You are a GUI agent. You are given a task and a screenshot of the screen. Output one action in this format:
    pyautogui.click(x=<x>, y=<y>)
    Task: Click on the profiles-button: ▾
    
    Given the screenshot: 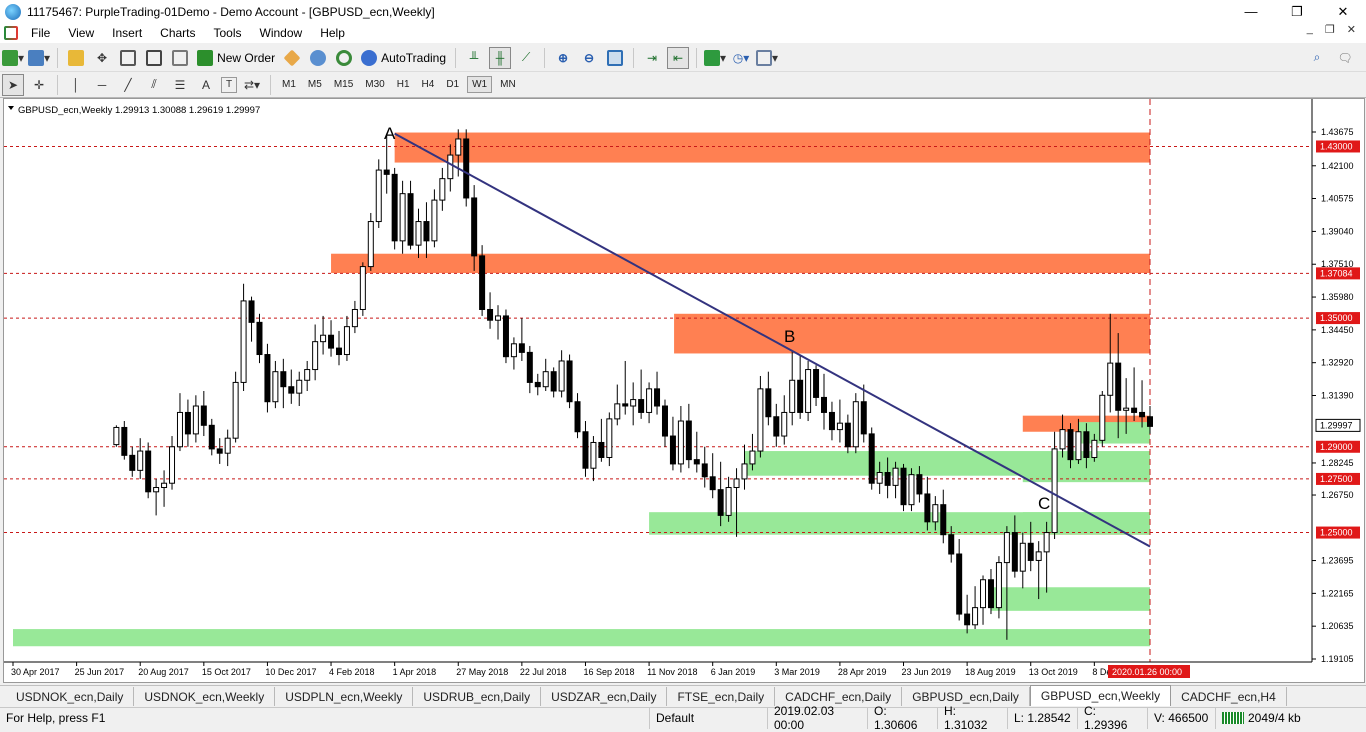 What is the action you would take?
    pyautogui.click(x=39, y=58)
    